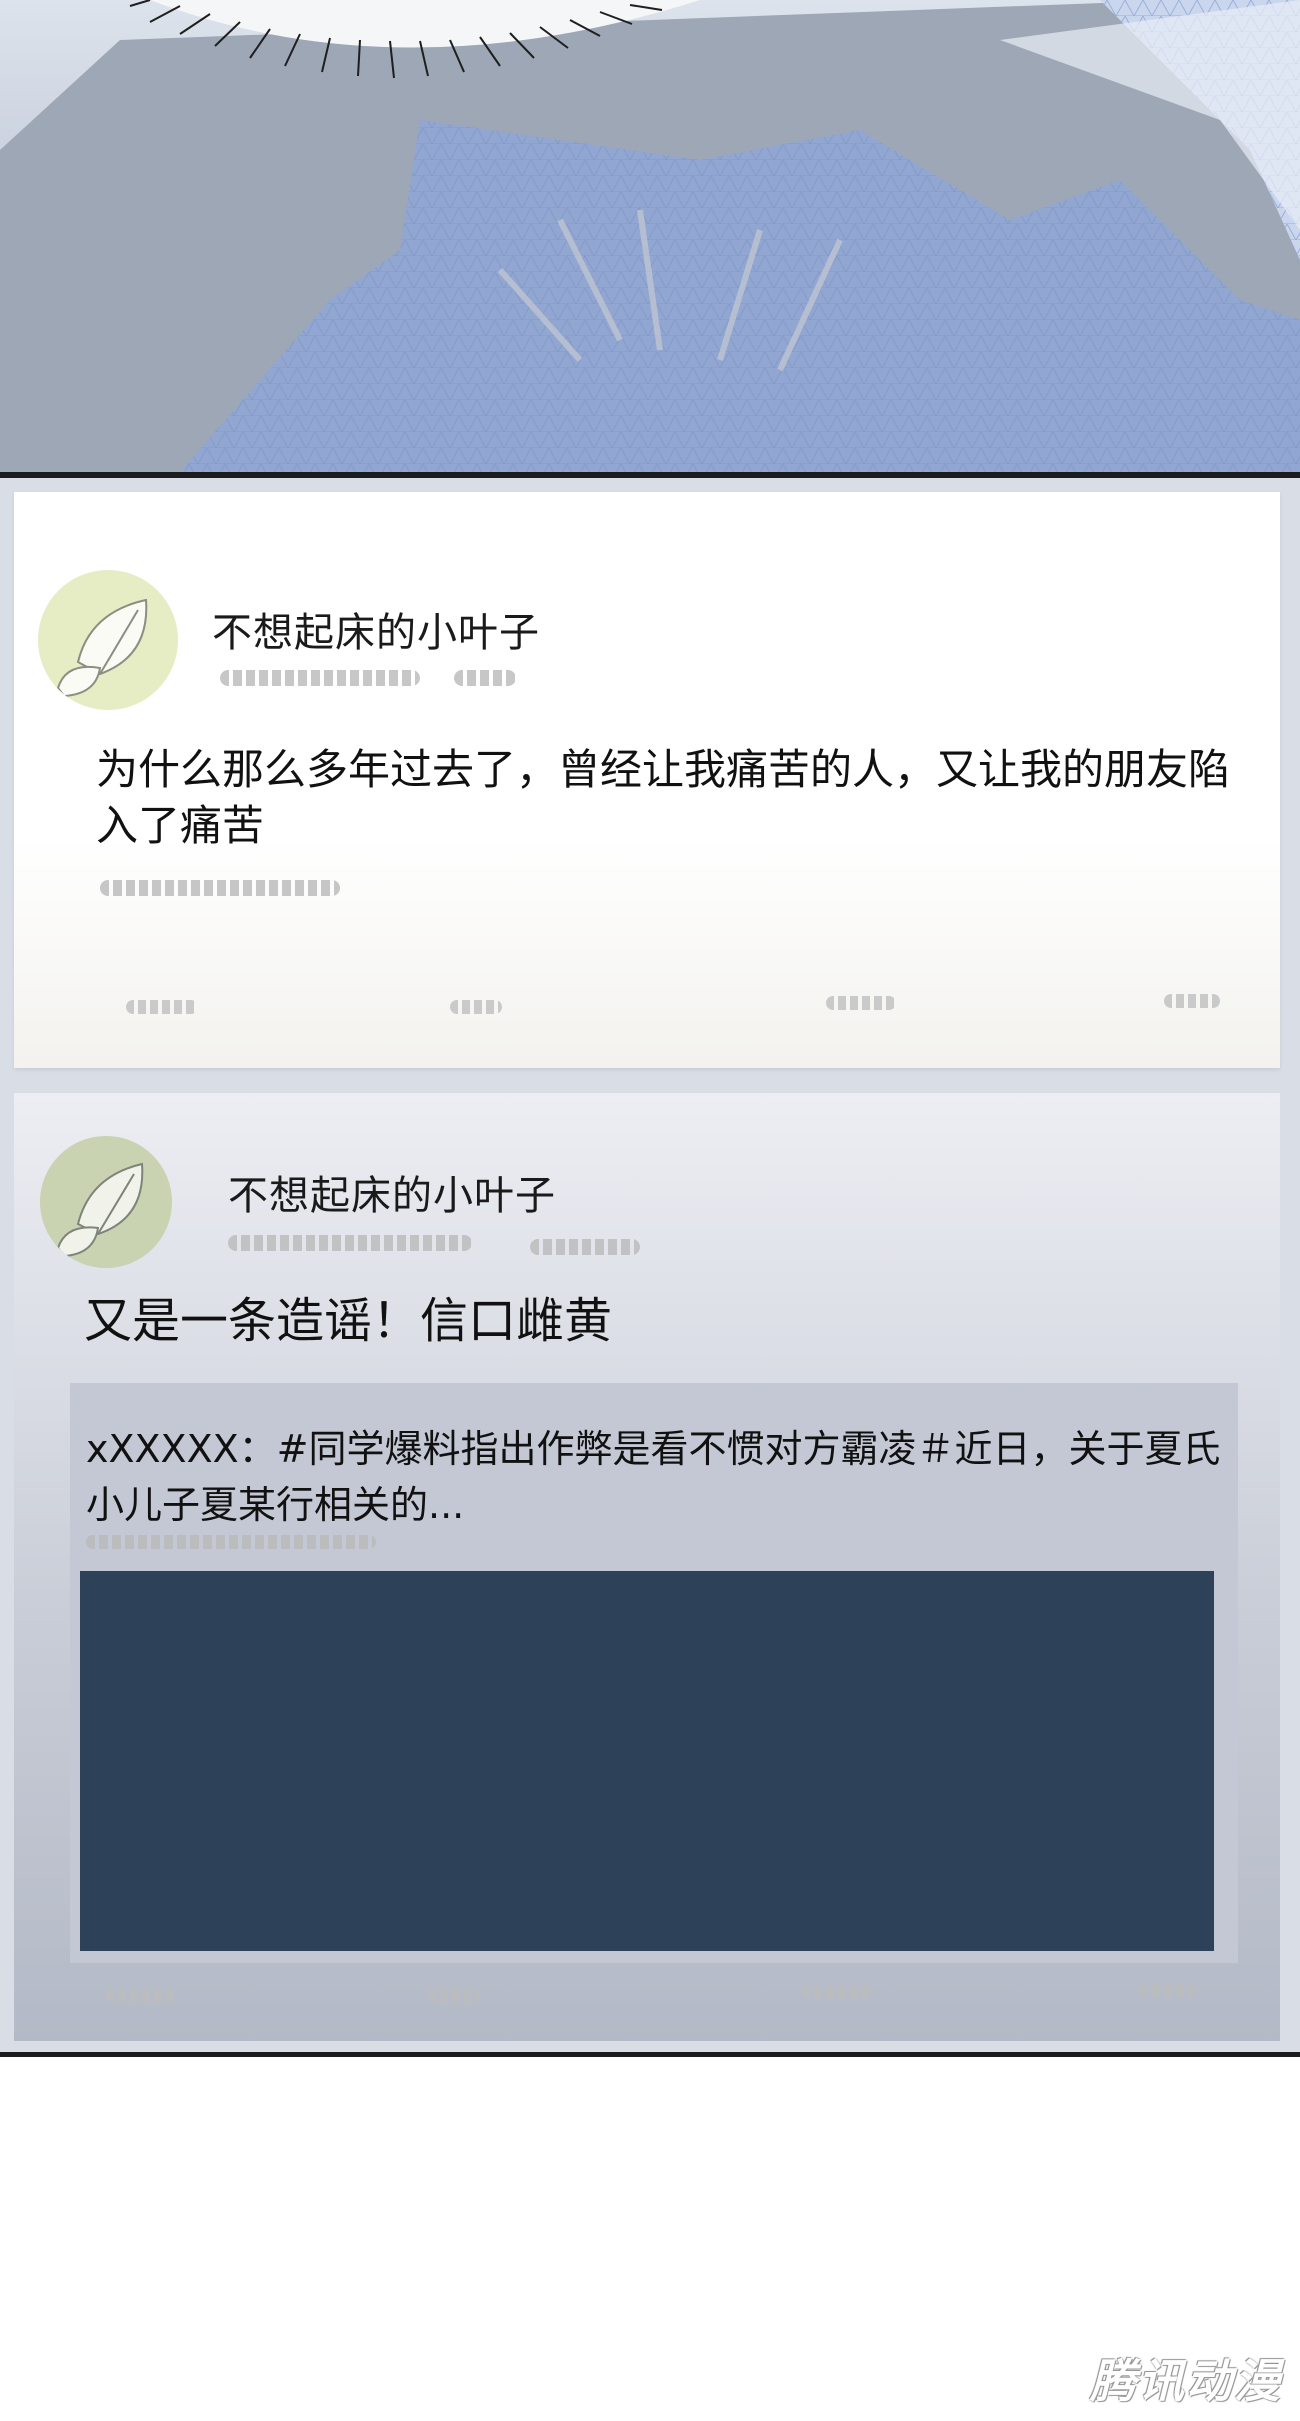  Describe the element at coordinates (348, 1321) in the screenshot. I see `post-text: 又是一条造谣！信口雌黄` at that location.